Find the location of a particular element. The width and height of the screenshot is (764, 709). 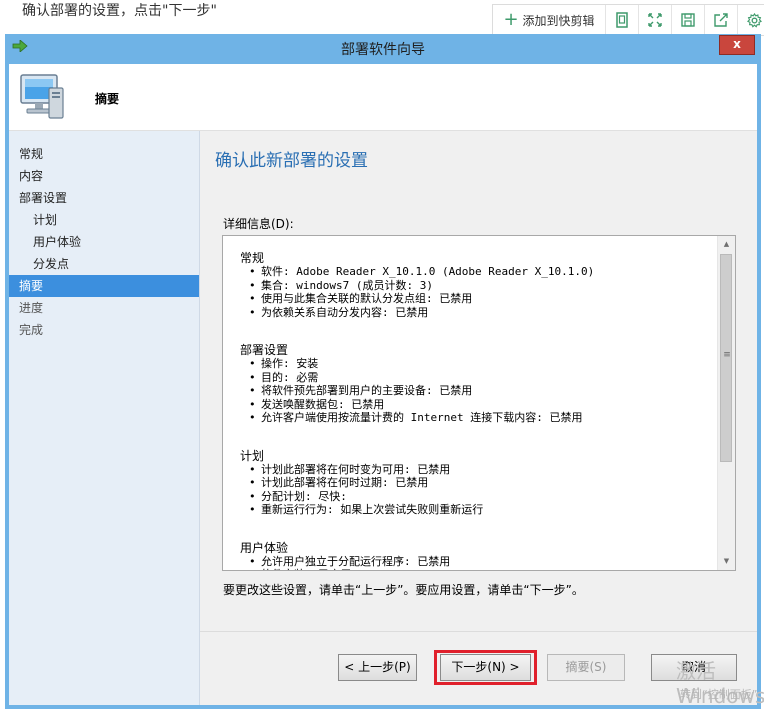

instruction-text: 要更改这些设置，请单击“上一步”。要应用设置，请单击“下一步”。 is located at coordinates (403, 590).